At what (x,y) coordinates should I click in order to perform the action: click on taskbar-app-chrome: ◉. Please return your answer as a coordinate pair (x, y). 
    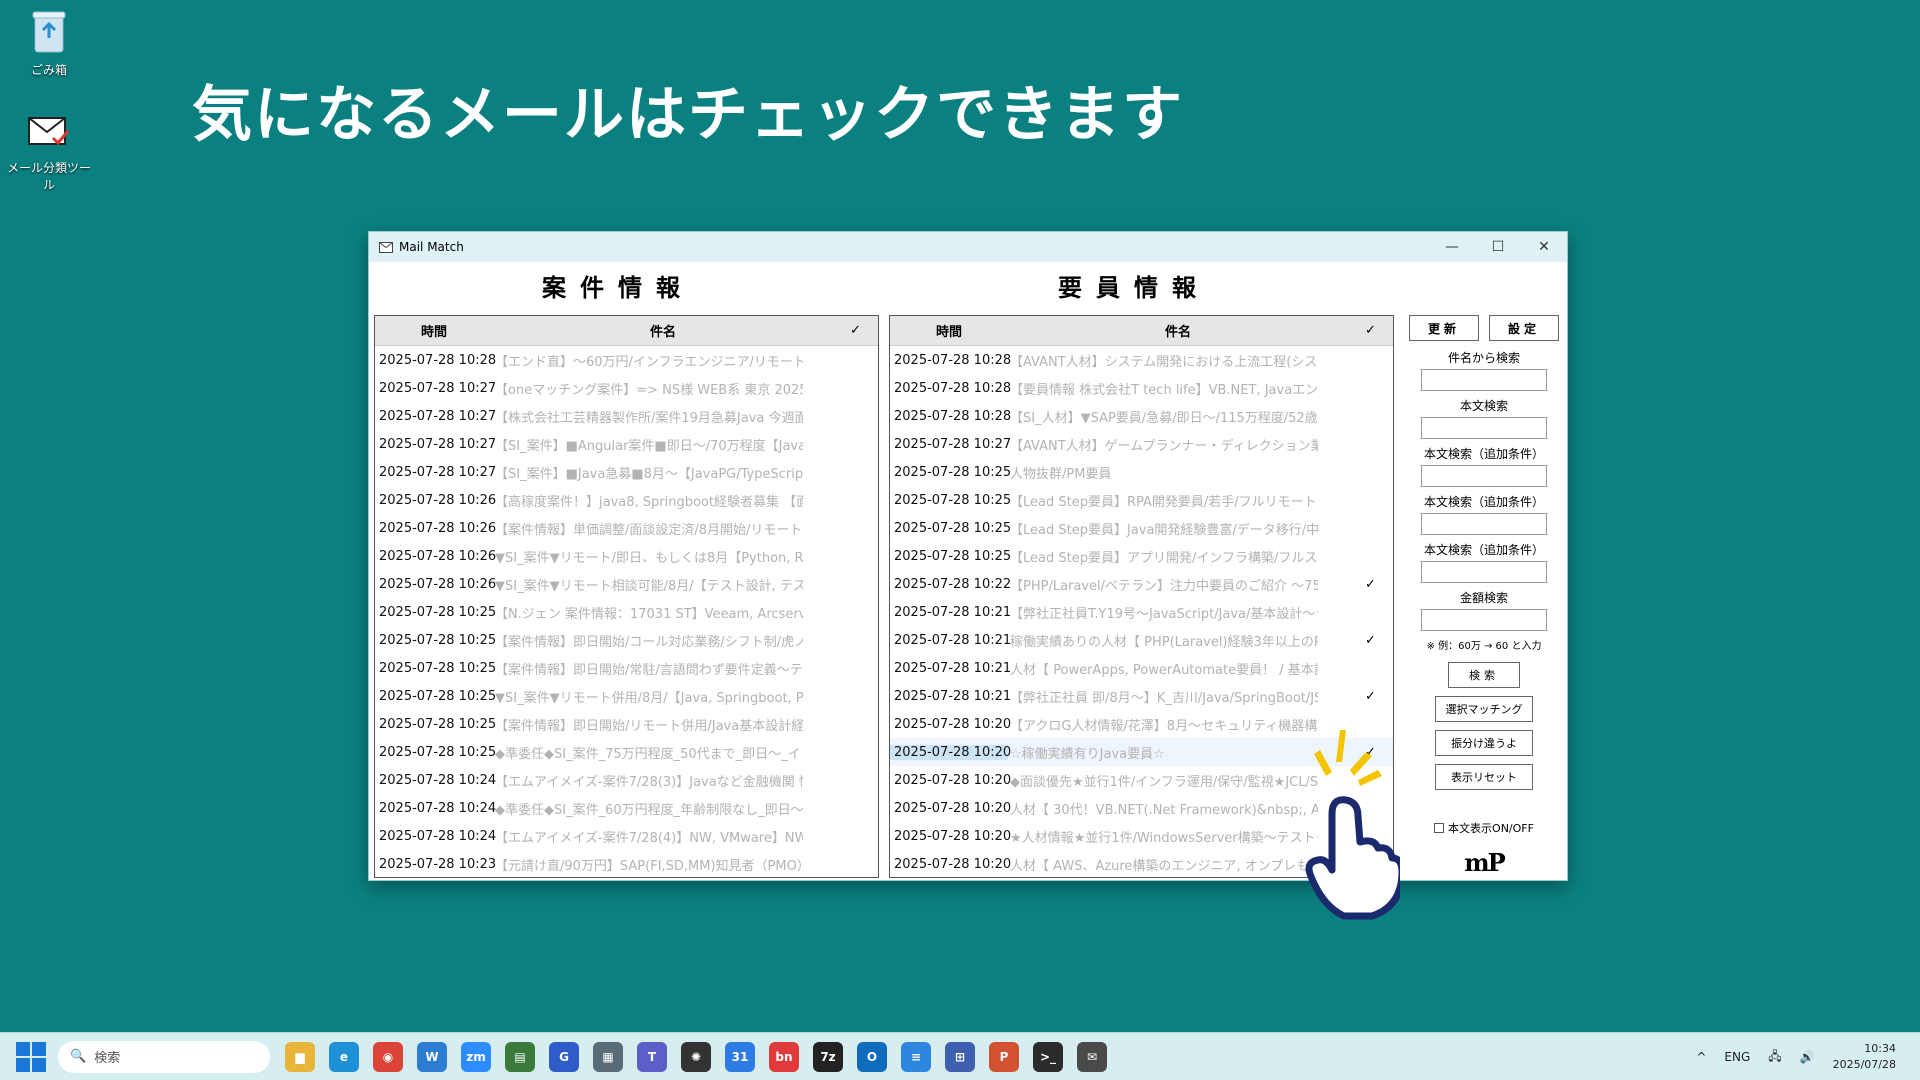
    Looking at the image, I should click on (388, 1056).